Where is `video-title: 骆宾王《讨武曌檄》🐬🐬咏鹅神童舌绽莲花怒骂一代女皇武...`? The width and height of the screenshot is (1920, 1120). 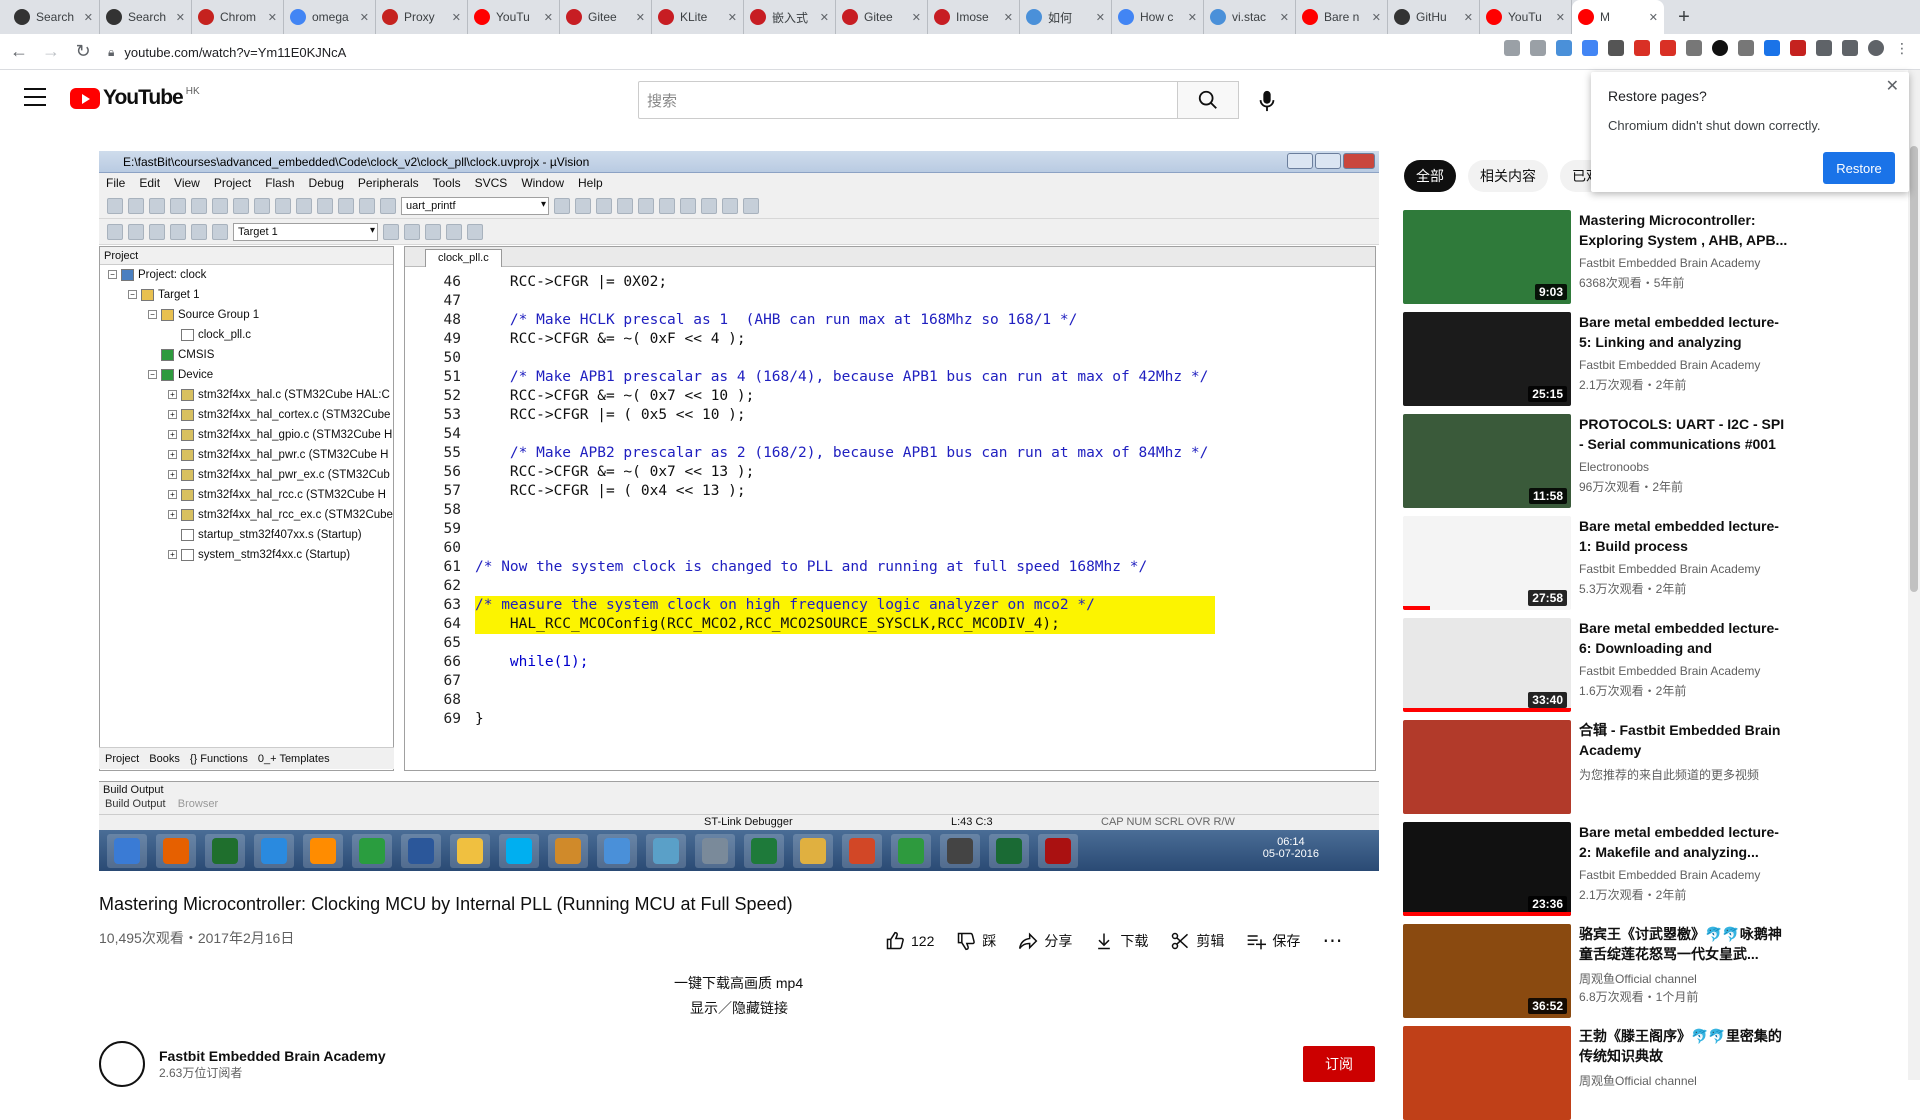 video-title: 骆宾王《讨武曌檄》🐬🐬咏鹅神童舌绽莲花怒骂一代女皇武... is located at coordinates (1684, 944).